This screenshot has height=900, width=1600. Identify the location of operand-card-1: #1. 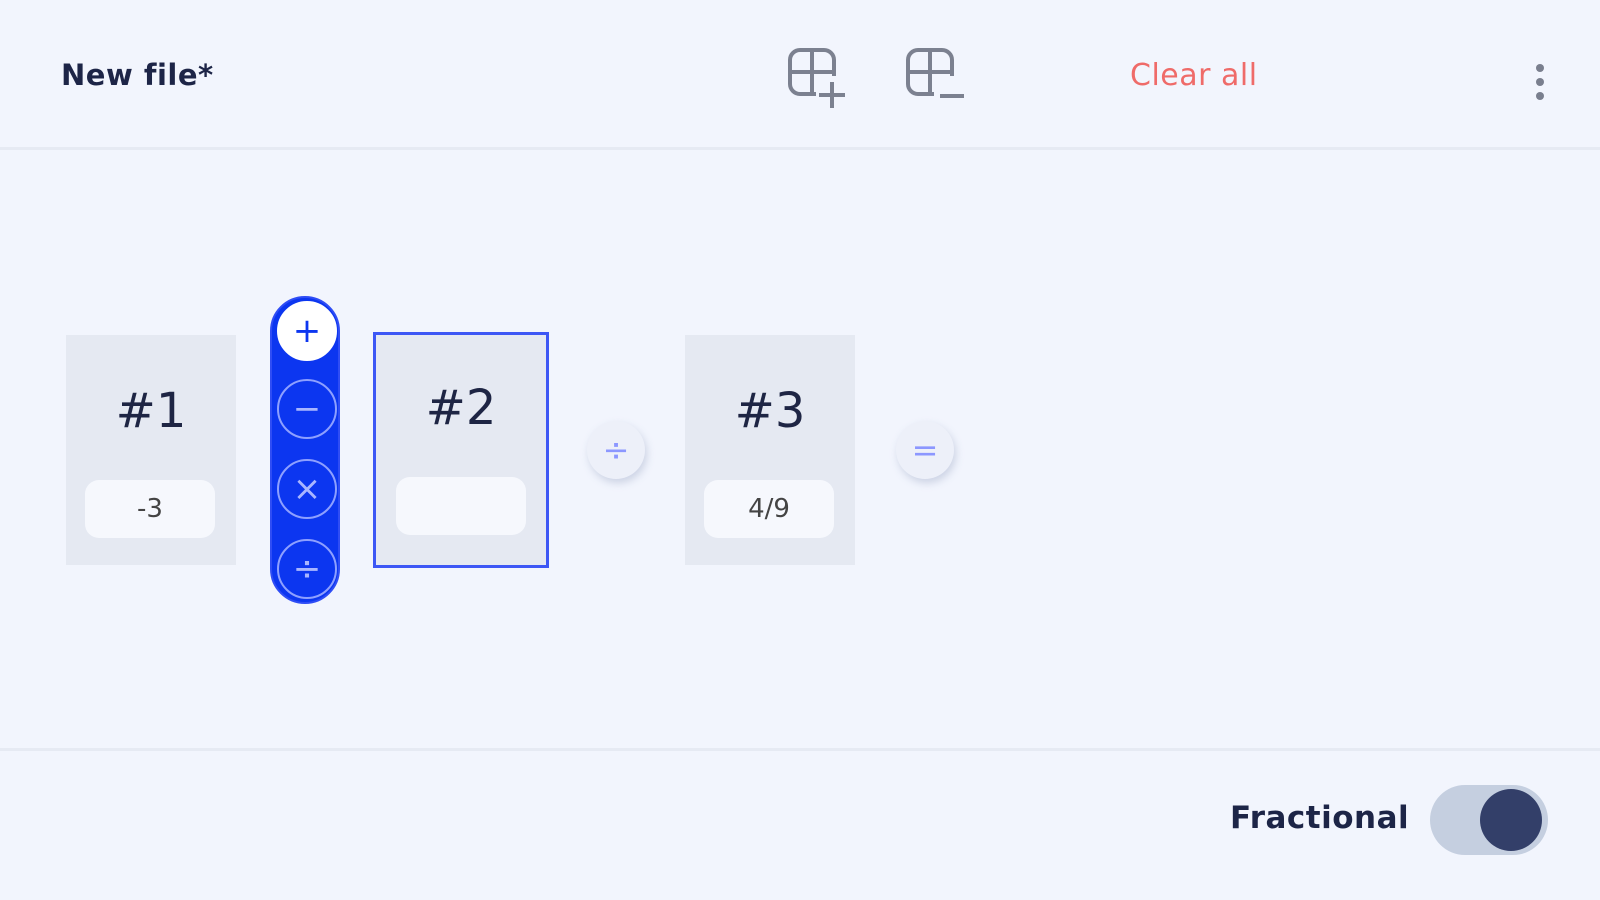
(151, 450).